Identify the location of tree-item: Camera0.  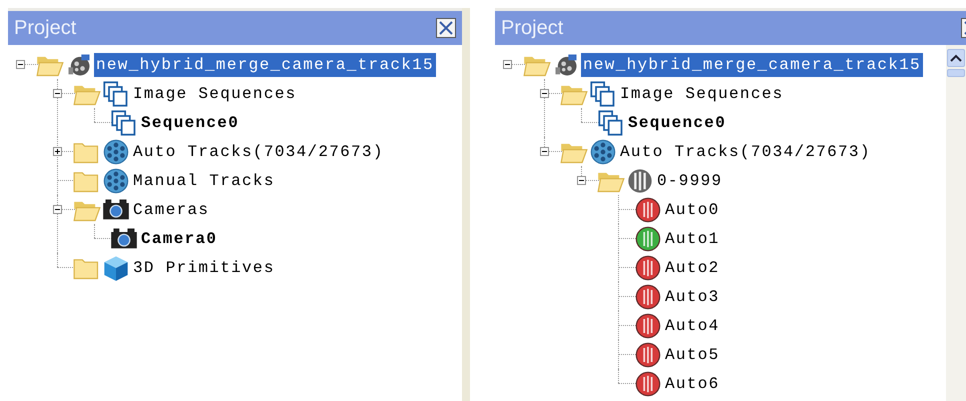
(179, 238).